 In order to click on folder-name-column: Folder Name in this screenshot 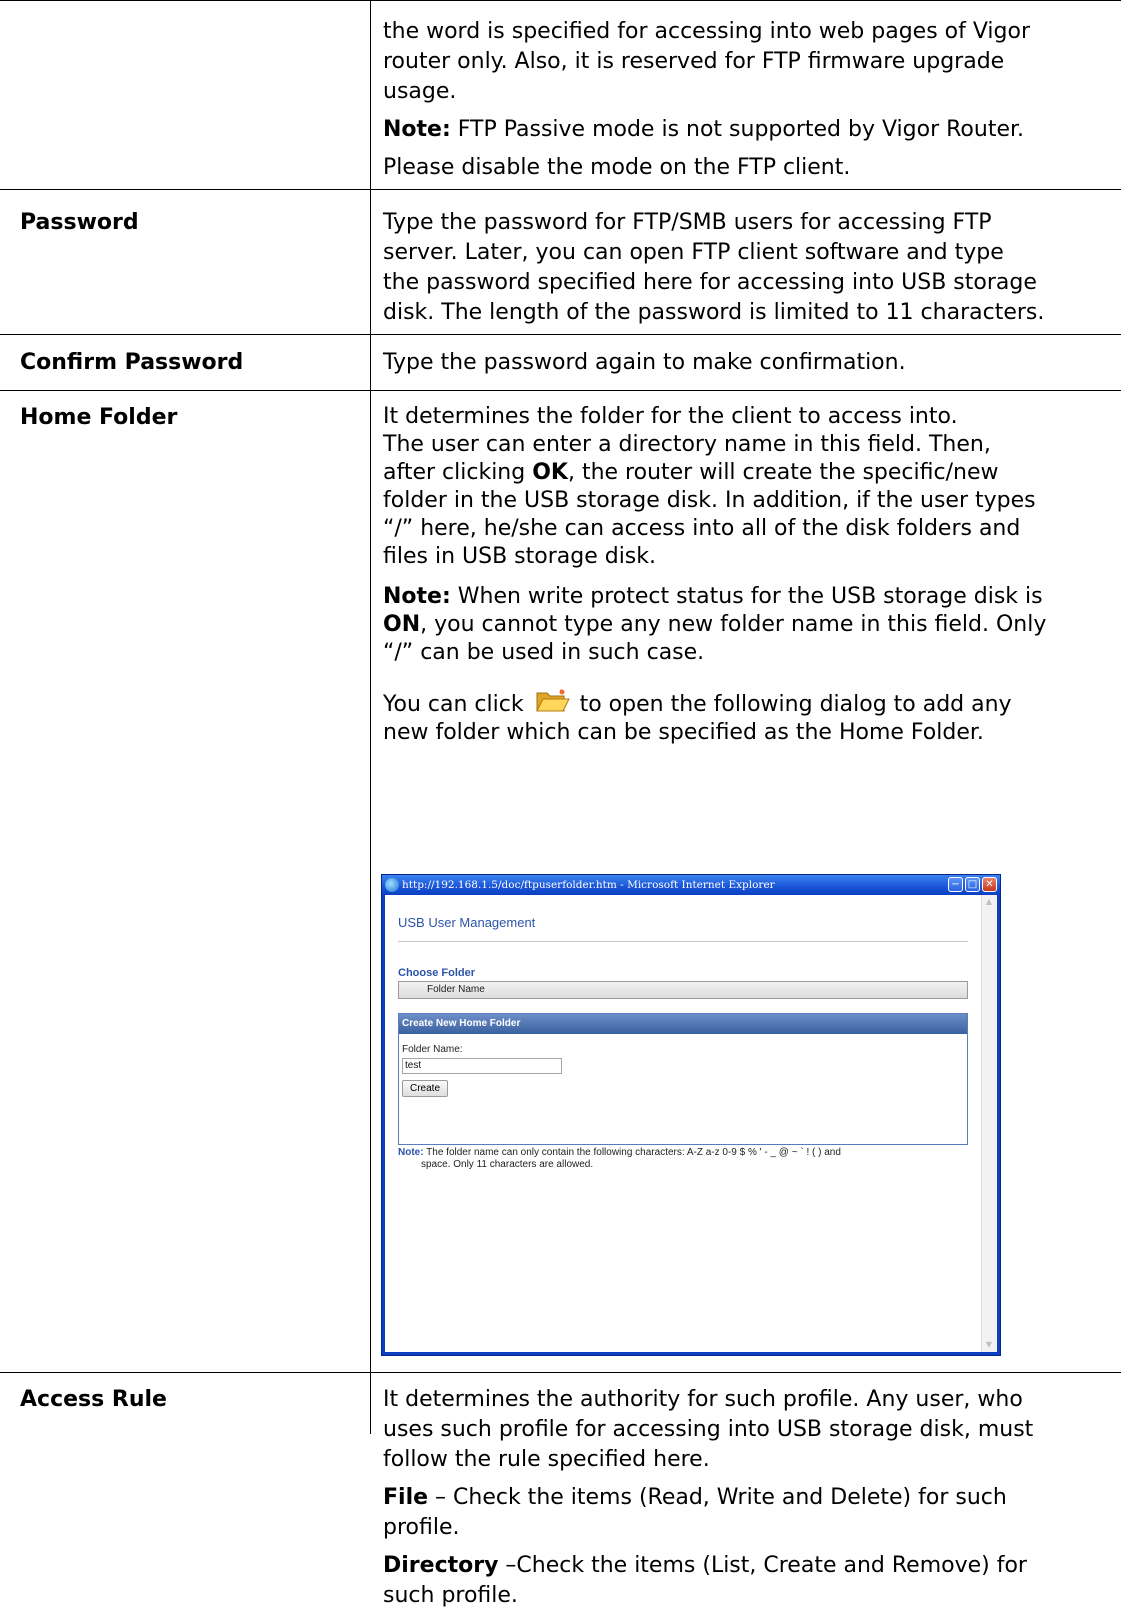, I will do `click(456, 989)`.